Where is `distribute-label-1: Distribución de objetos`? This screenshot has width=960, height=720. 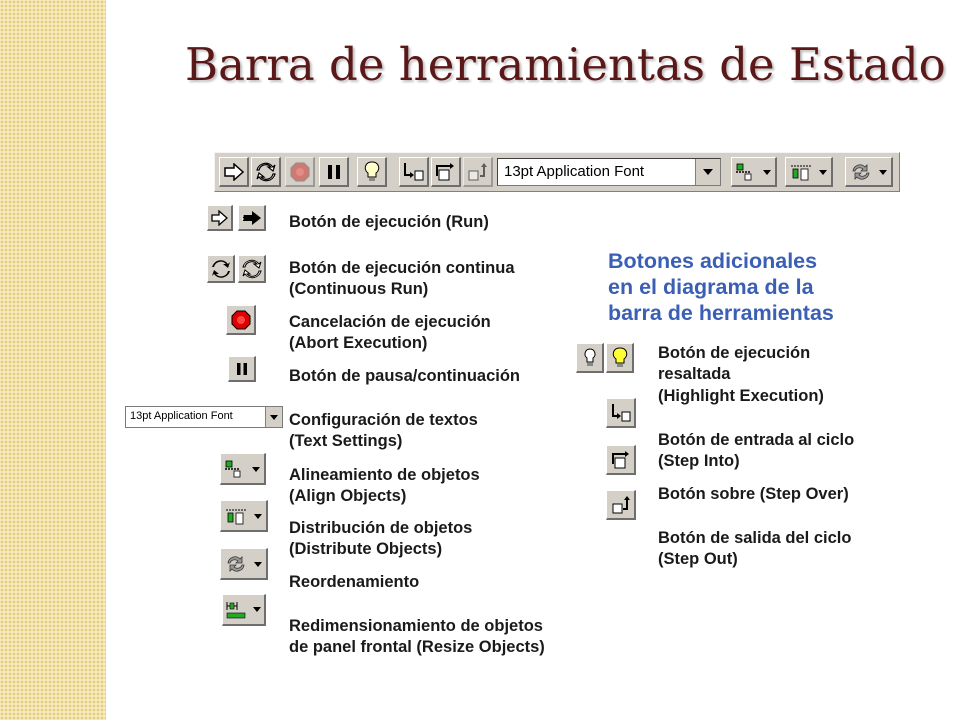
distribute-label-1: Distribución de objetos is located at coordinates (381, 528).